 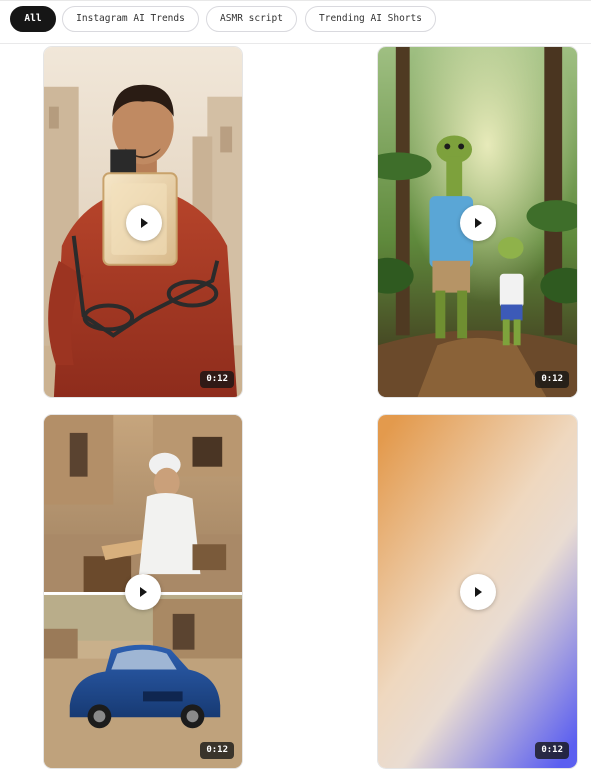 I want to click on filter-chip-all: All, so click(x=33, y=19).